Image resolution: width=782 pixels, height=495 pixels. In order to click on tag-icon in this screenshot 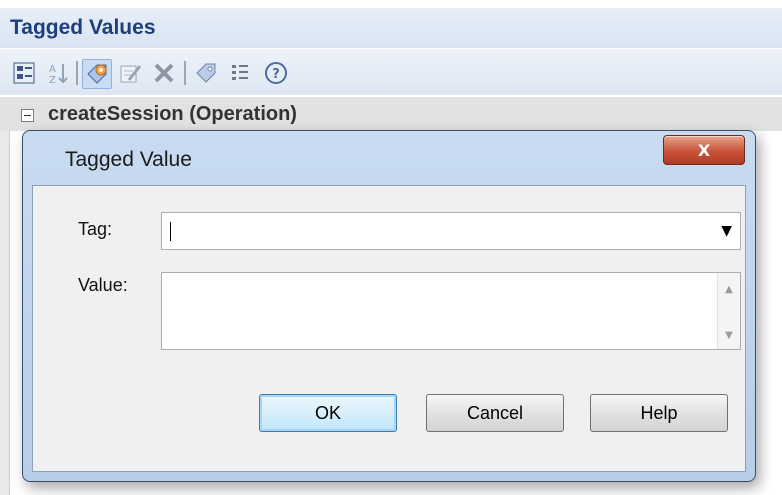, I will do `click(206, 73)`.